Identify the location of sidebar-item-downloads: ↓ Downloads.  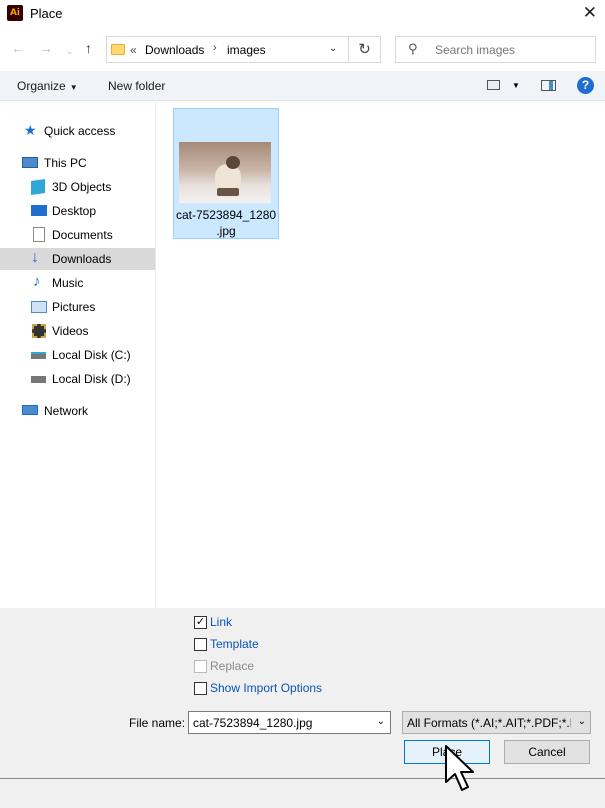
(77, 259).